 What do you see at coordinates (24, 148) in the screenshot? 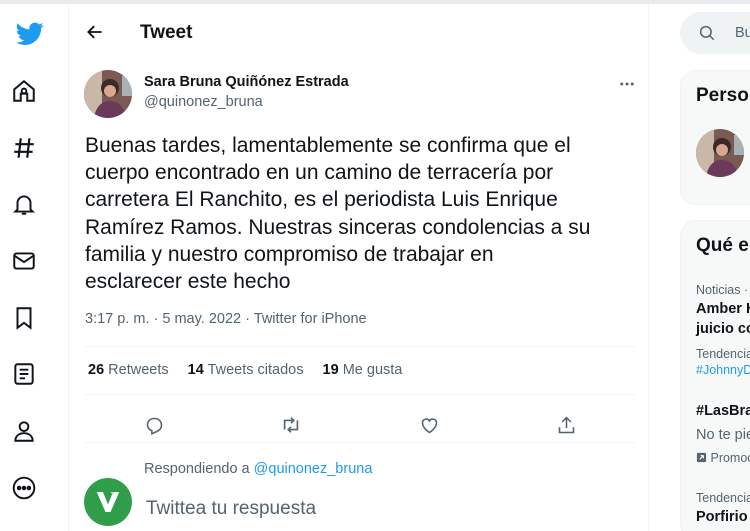
I see `explore-hashtag-icon` at bounding box center [24, 148].